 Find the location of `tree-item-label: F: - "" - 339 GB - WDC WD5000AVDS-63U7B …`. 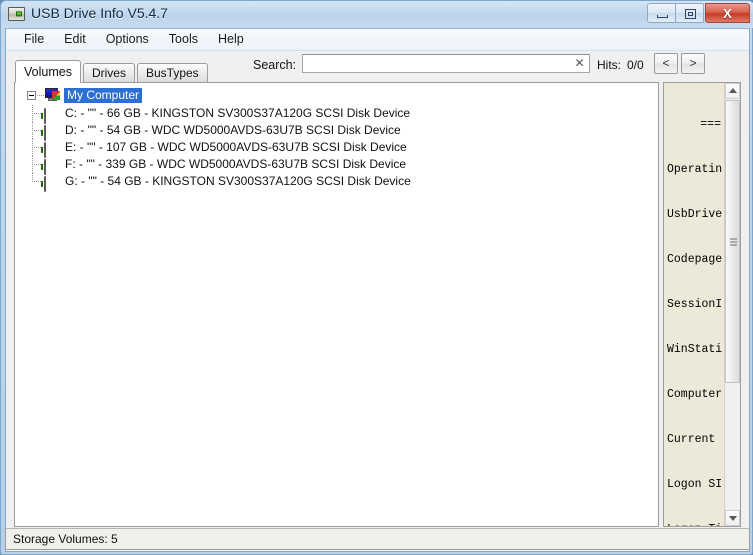

tree-item-label: F: - "" - 339 GB - WDC WD5000AVDS-63U7B … is located at coordinates (236, 164).